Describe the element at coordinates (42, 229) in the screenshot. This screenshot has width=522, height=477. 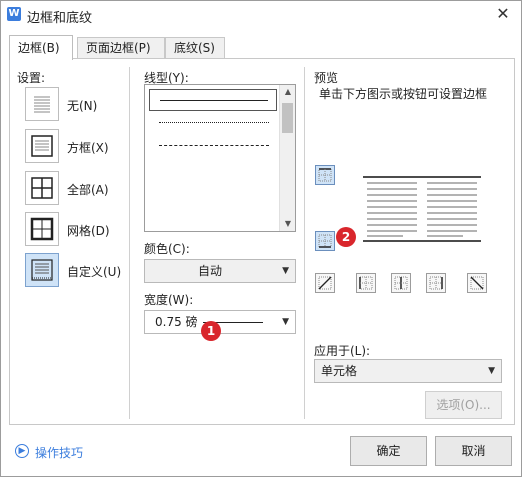
I see `grid-border-icon` at that location.